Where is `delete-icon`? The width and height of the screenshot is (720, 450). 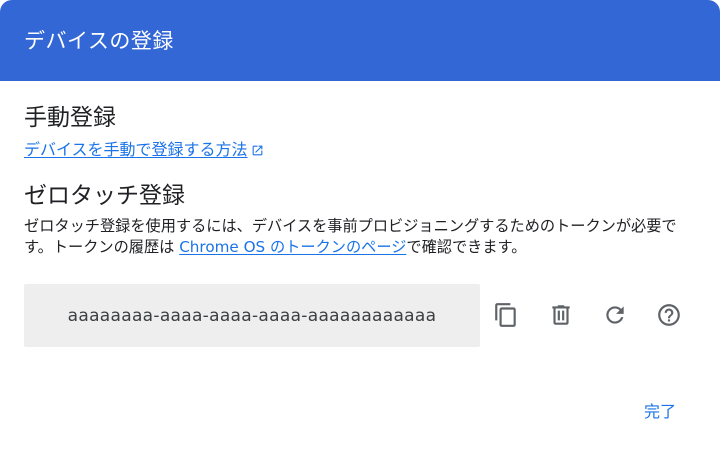
delete-icon is located at coordinates (561, 315).